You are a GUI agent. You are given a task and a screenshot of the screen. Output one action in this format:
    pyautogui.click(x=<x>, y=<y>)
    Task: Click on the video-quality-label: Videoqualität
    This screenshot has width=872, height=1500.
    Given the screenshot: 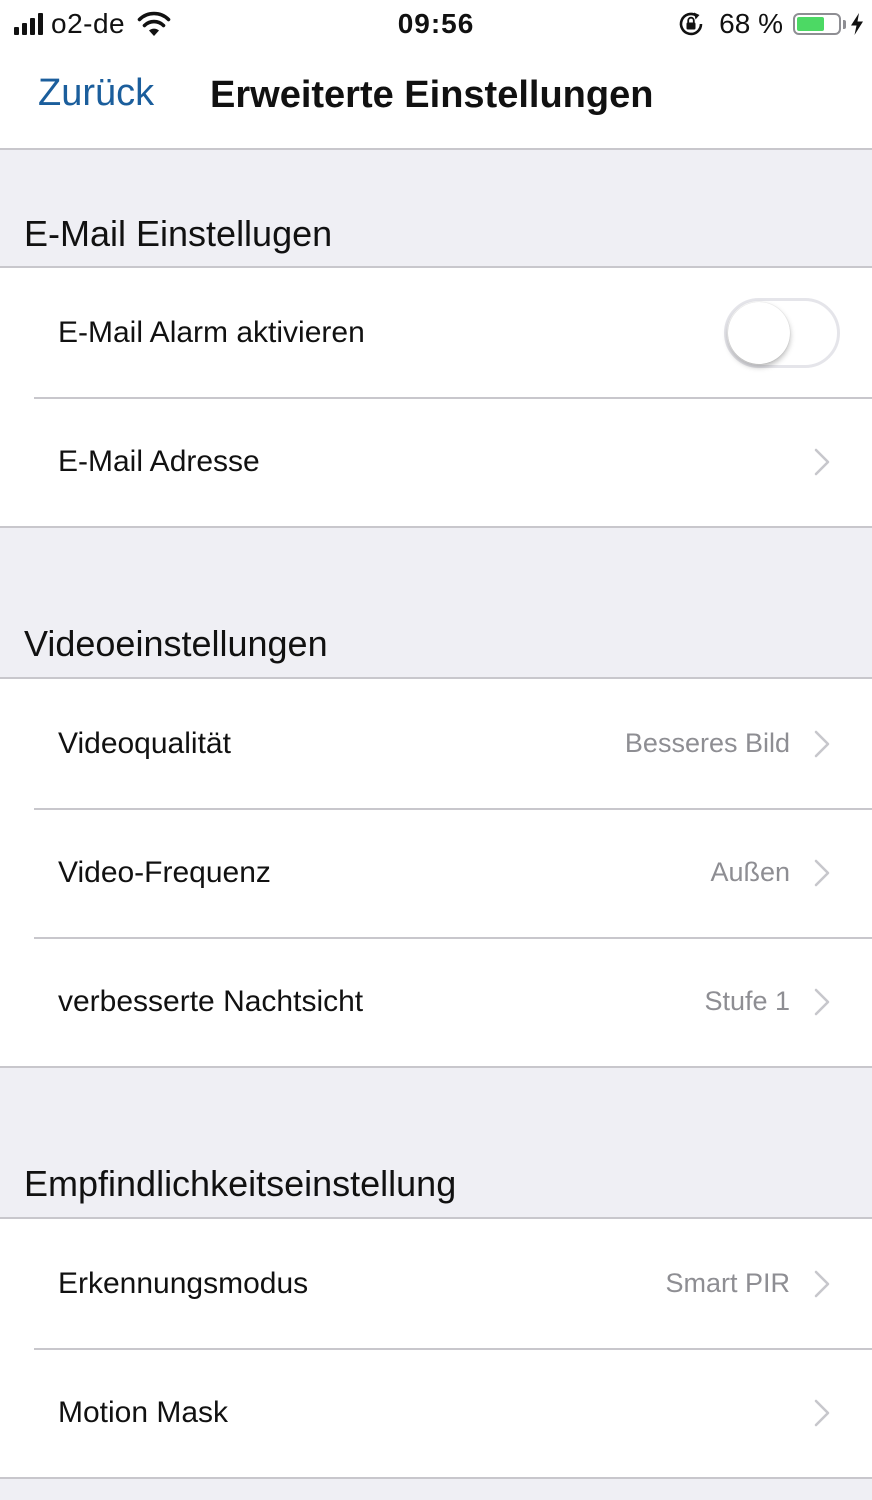 What is the action you would take?
    pyautogui.click(x=144, y=743)
    